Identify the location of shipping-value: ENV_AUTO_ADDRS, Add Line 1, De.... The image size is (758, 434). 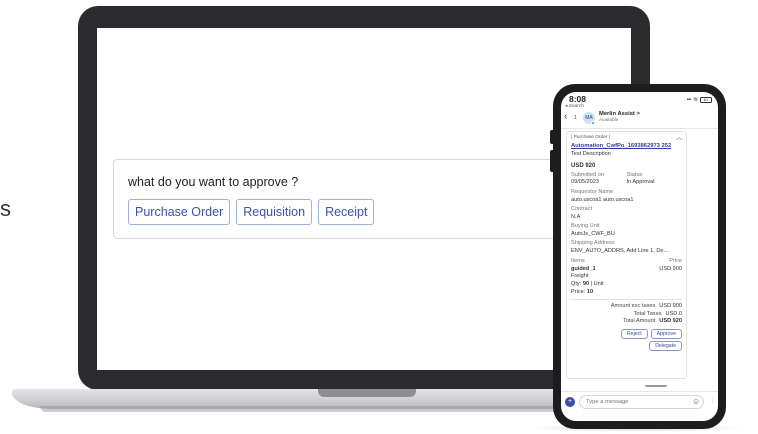
(620, 250).